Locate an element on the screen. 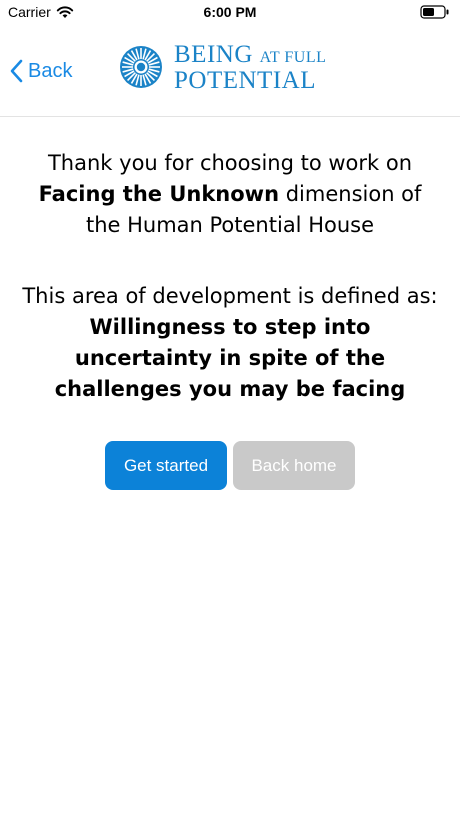  back-home-button: Back home is located at coordinates (294, 465).